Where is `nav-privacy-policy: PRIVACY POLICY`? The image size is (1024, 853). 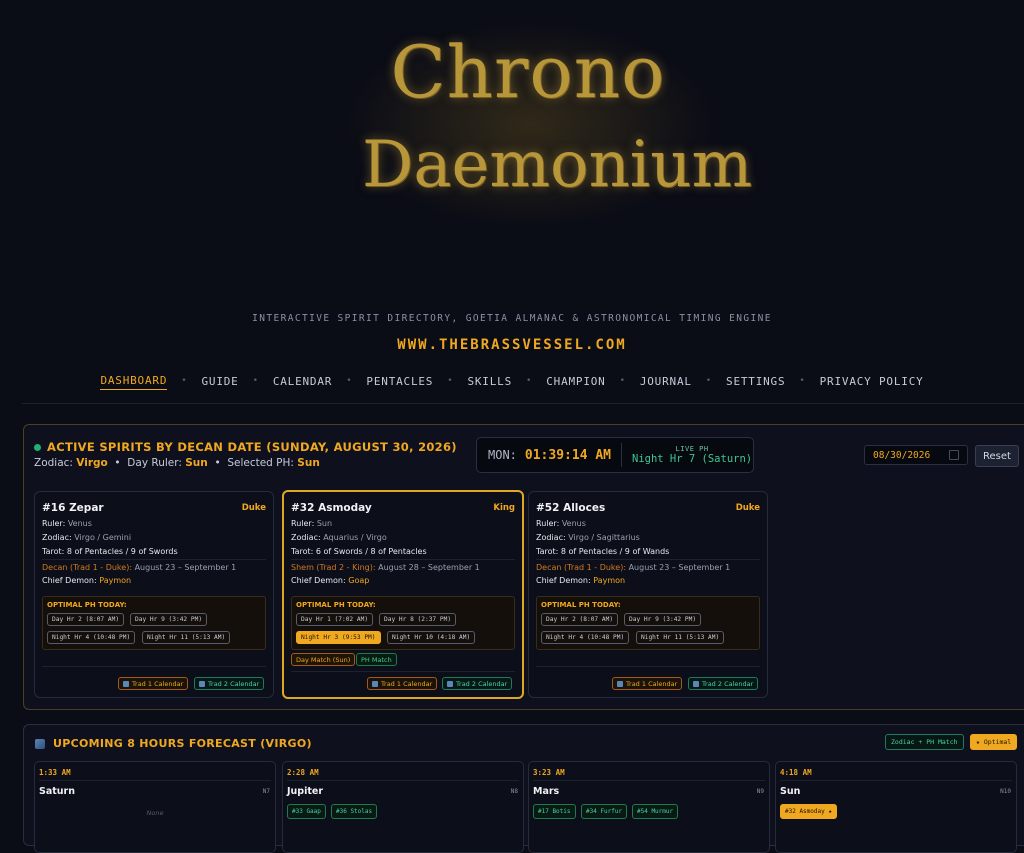
nav-privacy-policy: PRIVACY POLICY is located at coordinates (872, 381).